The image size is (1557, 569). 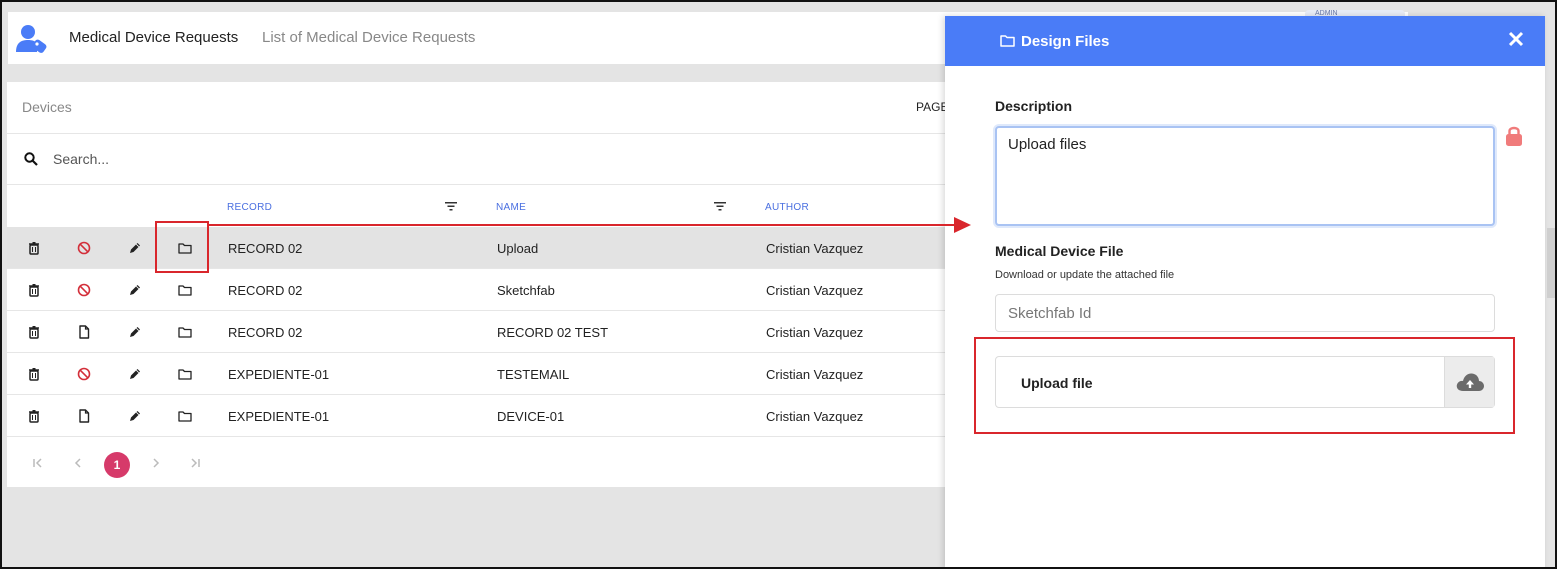 I want to click on annotation-arrow, so click(x=590, y=225).